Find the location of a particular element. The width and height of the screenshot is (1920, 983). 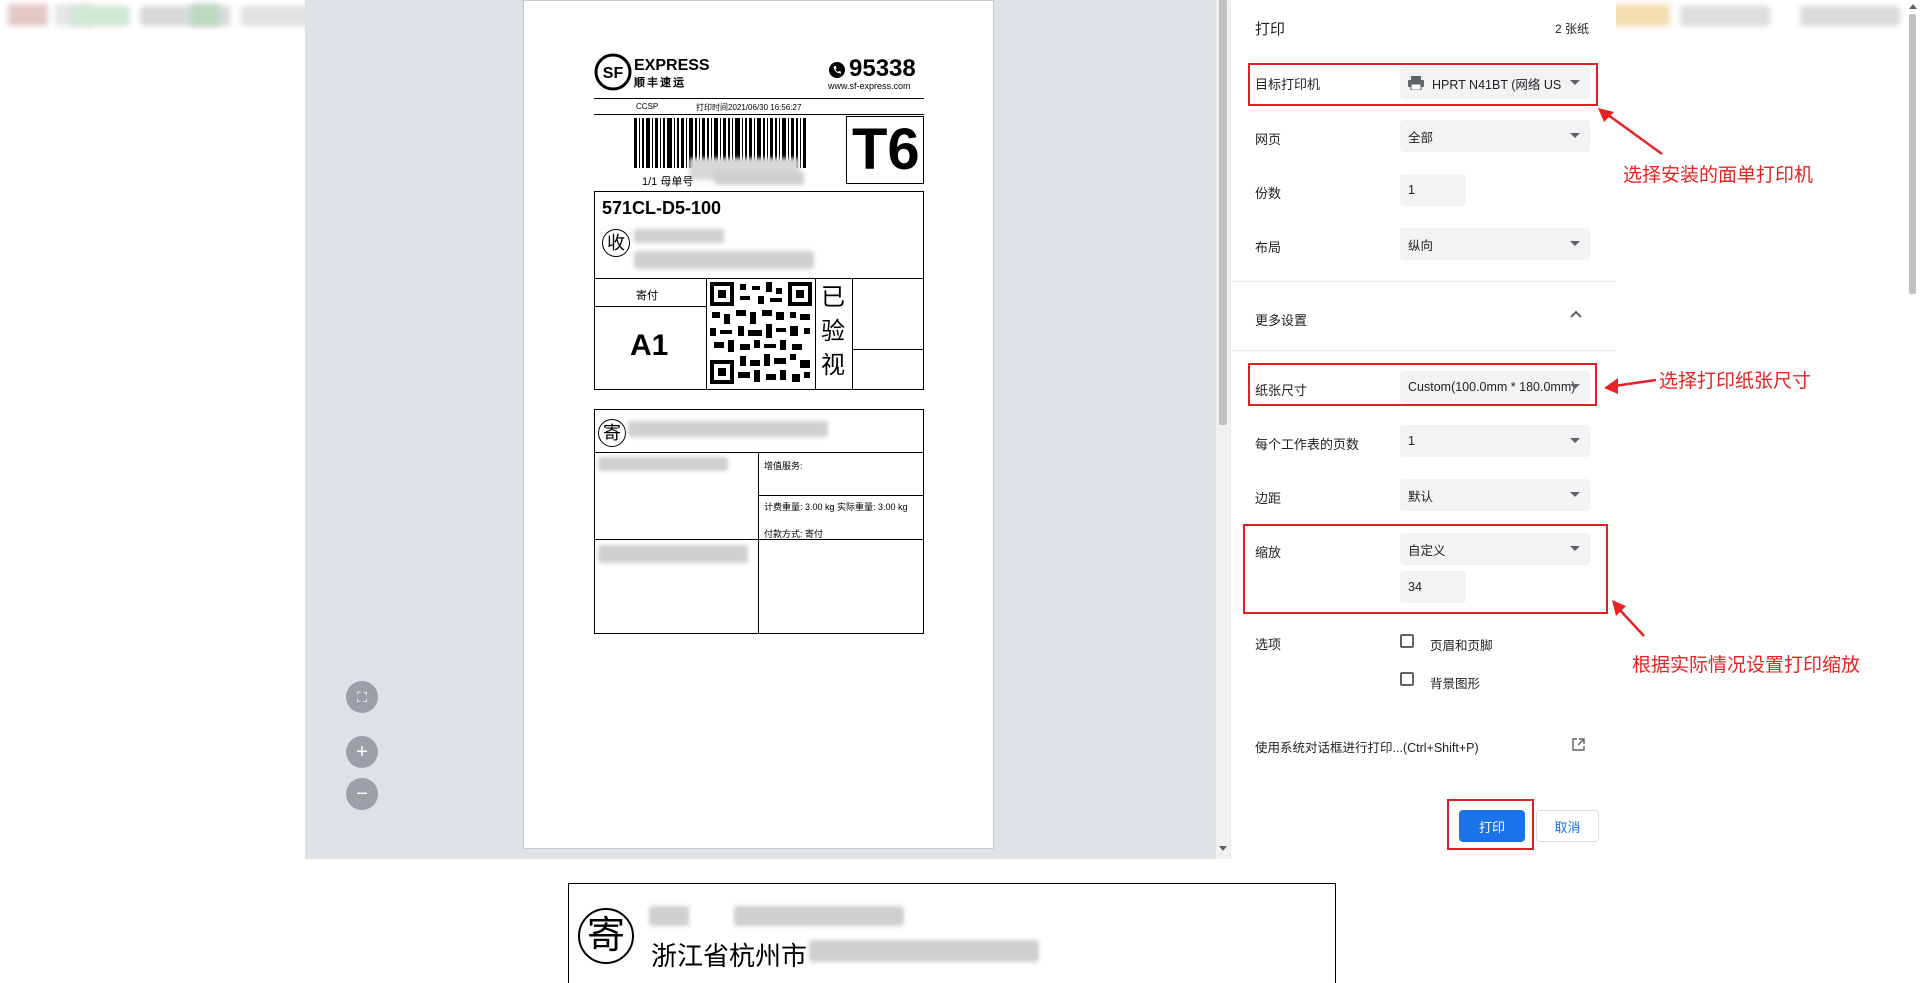

more-settings-label: 更多设置 is located at coordinates (1281, 319).